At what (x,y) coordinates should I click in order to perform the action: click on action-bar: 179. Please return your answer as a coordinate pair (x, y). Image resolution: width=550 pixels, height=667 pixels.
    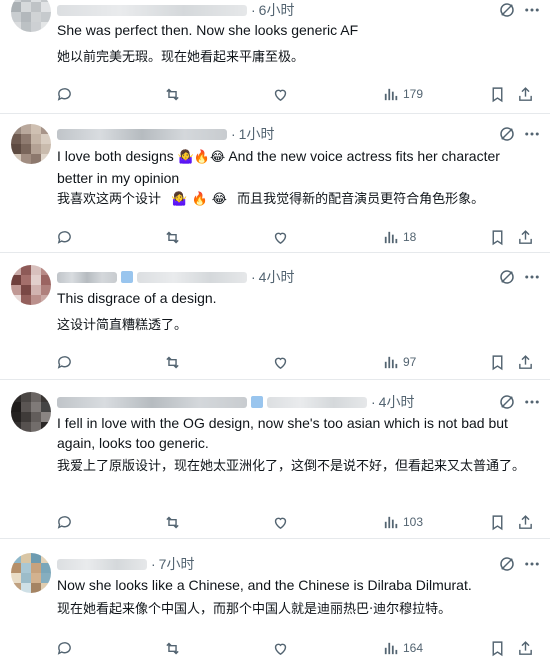
    Looking at the image, I should click on (275, 94).